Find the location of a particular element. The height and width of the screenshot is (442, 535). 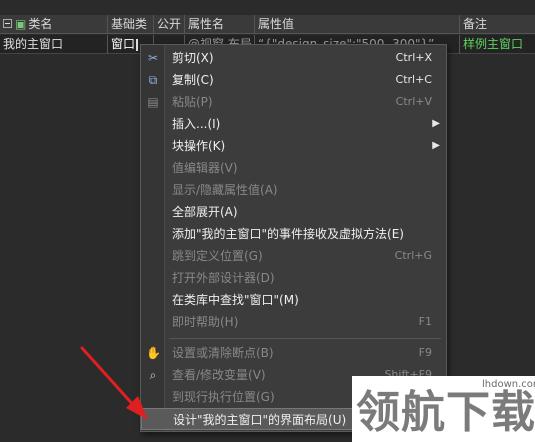

menu-item-insert: 插入...(I) ▶ is located at coordinates (293, 124).